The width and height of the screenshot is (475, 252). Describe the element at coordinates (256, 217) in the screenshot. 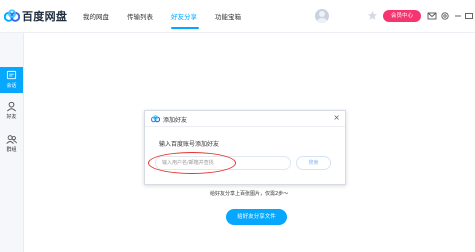

I see `share-files-button: 给好友分享文件` at that location.